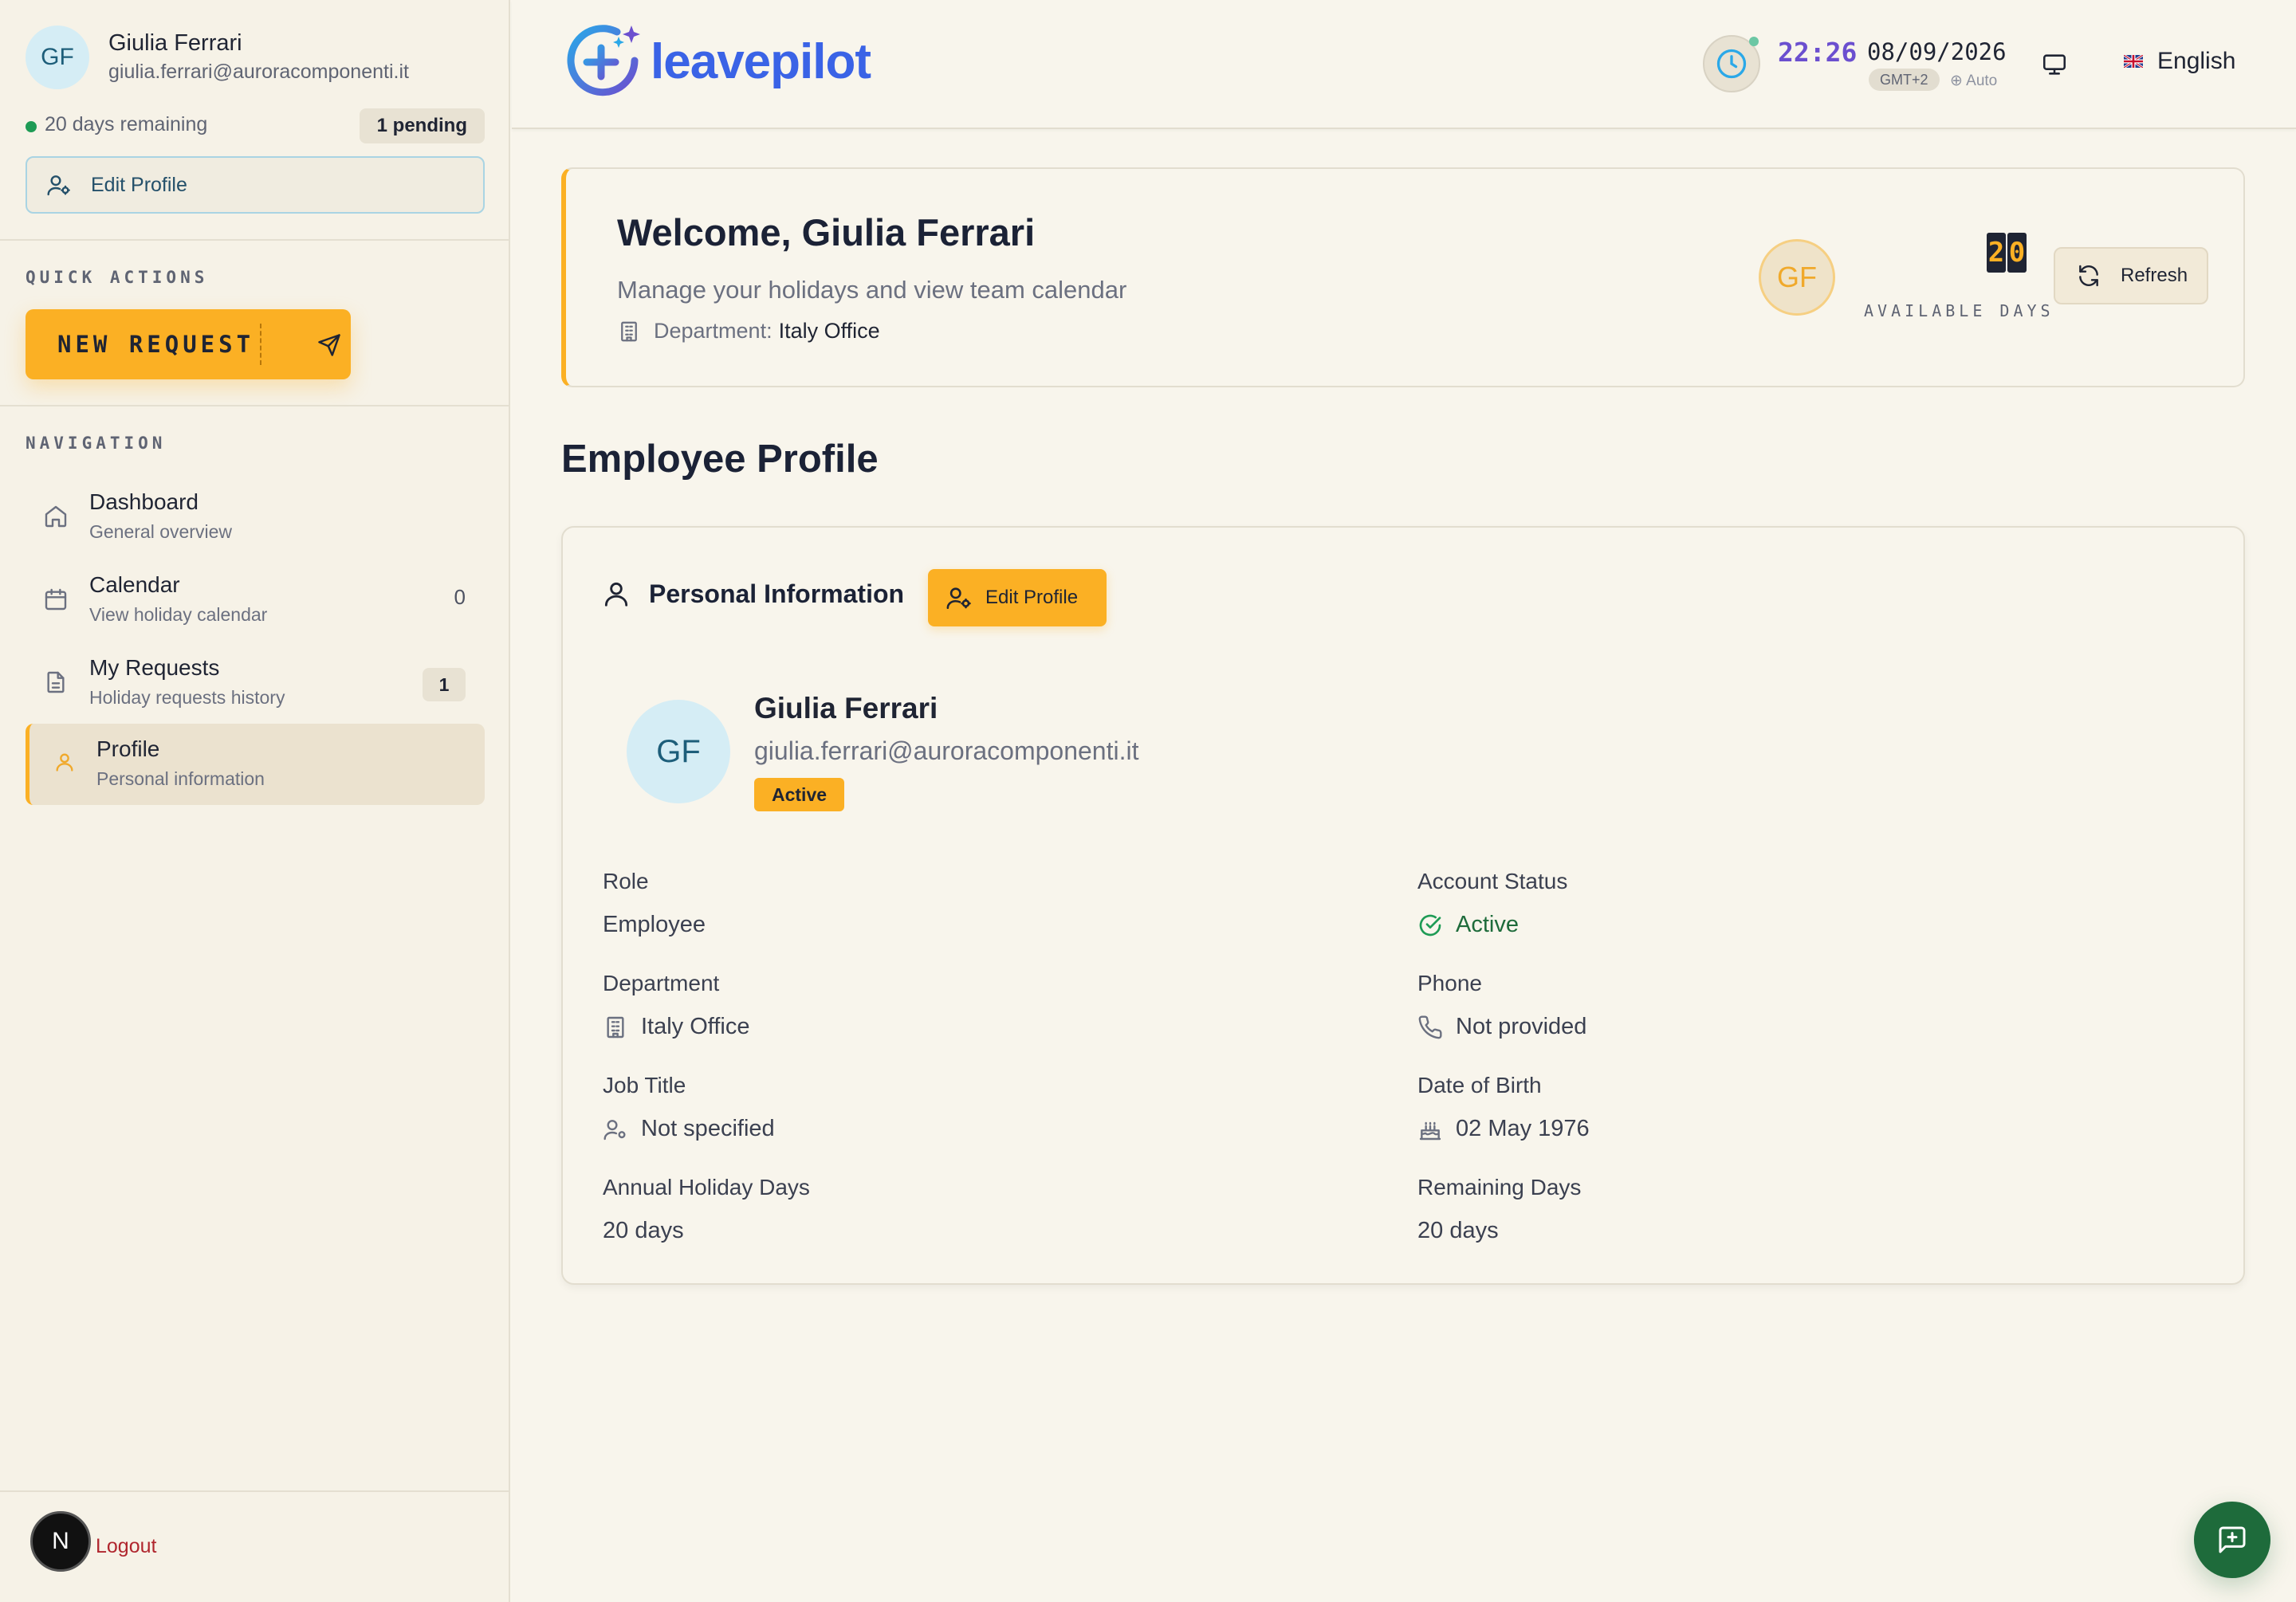 The width and height of the screenshot is (2296, 1602). What do you see at coordinates (260, 344) in the screenshot?
I see `button-separator` at bounding box center [260, 344].